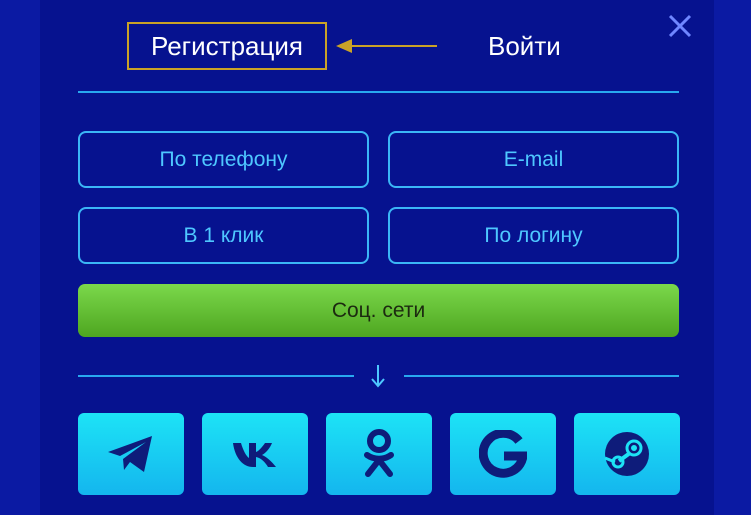 This screenshot has width=751, height=515. I want to click on tab-login: Войти, so click(524, 46).